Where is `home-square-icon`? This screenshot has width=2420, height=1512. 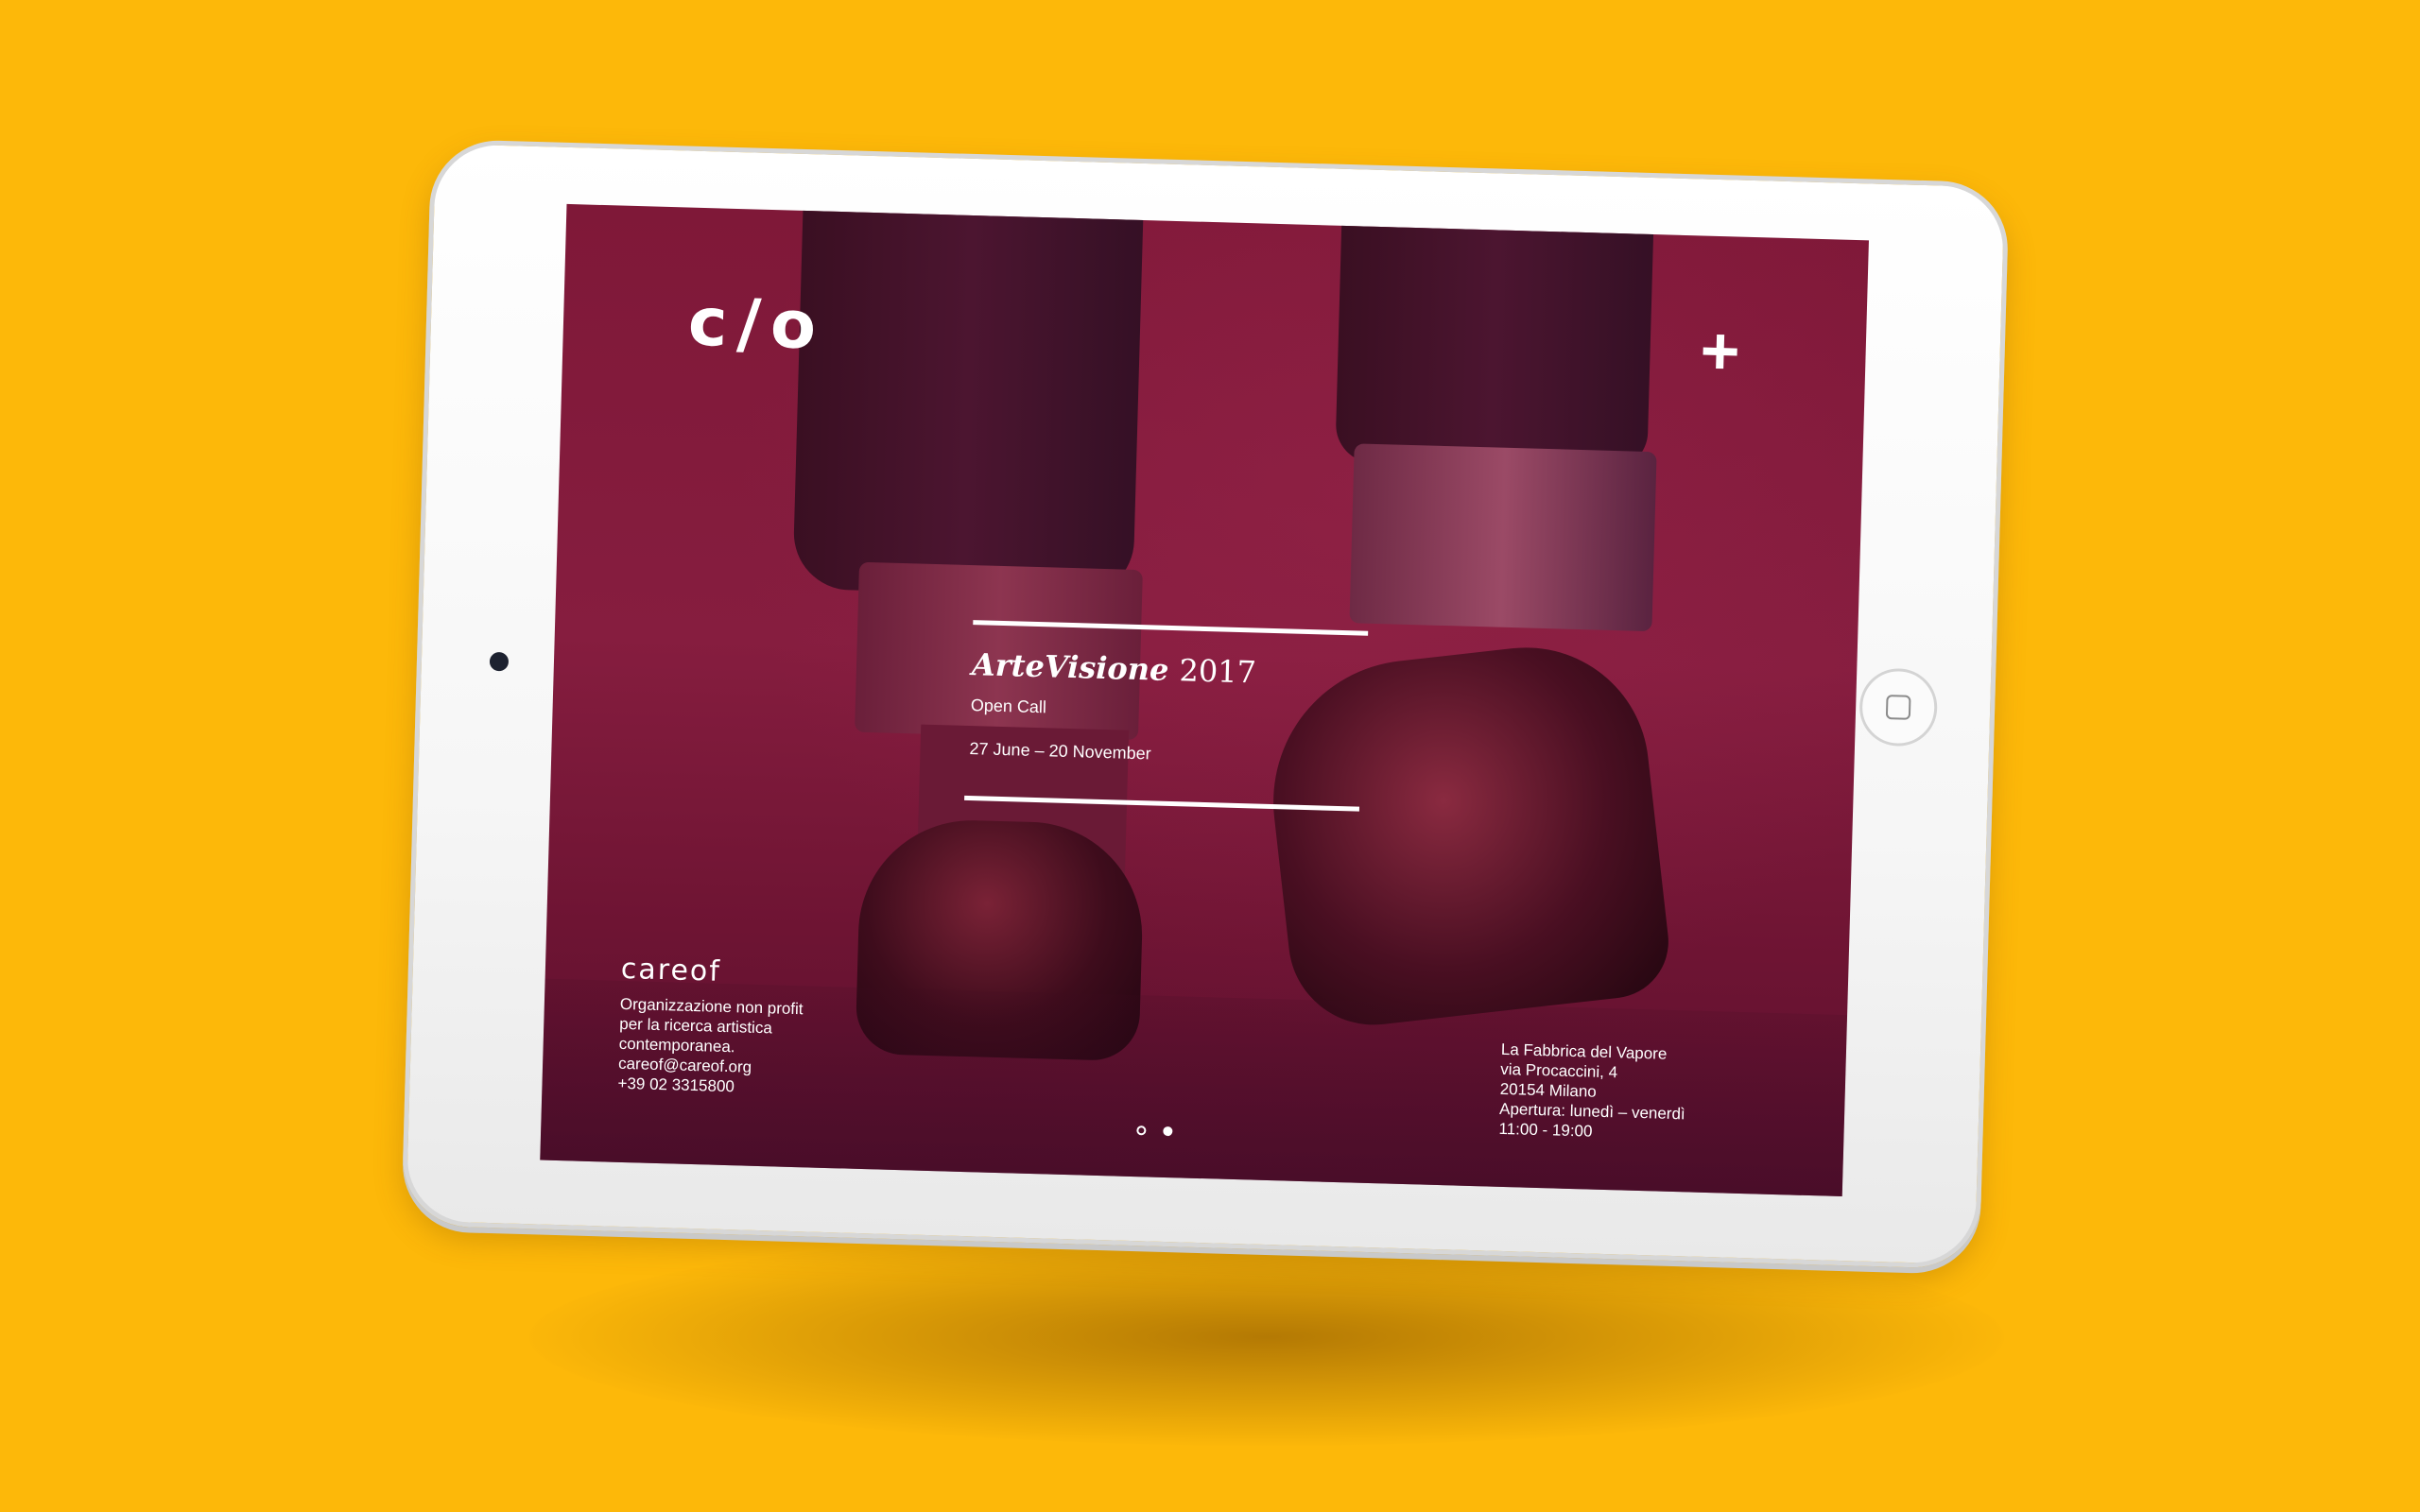
home-square-icon is located at coordinates (1898, 707).